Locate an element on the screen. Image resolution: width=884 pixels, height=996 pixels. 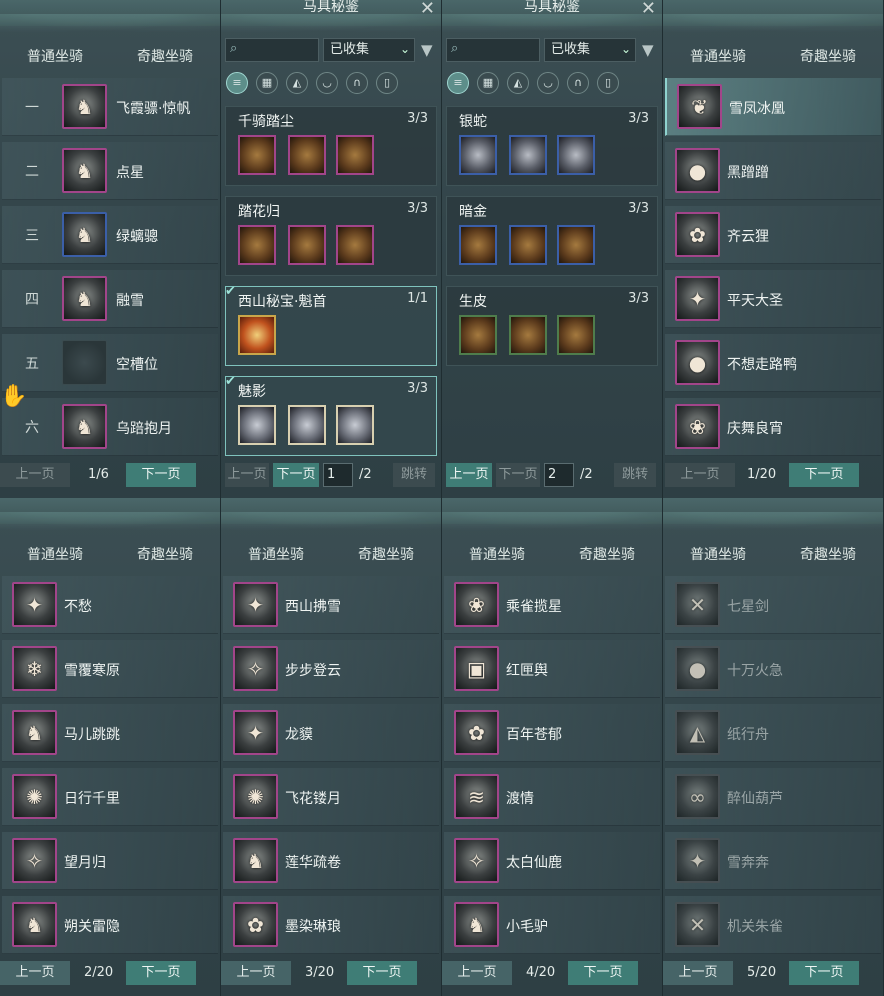
mount-row: ✧ 步步登云 is located at coordinates (331, 669).